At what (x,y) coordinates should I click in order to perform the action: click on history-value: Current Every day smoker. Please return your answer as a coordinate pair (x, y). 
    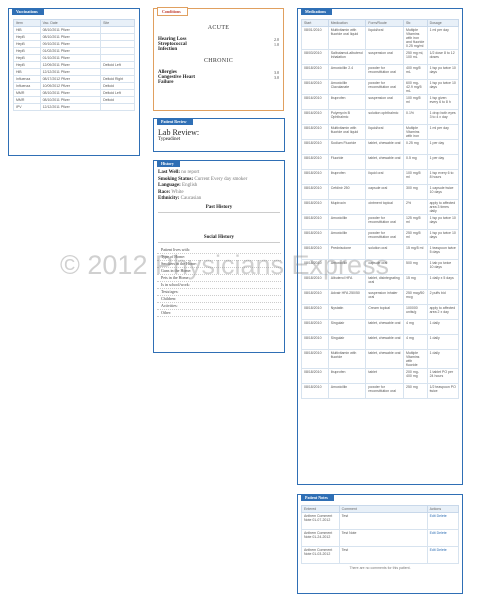
    Looking at the image, I should click on (221, 179).